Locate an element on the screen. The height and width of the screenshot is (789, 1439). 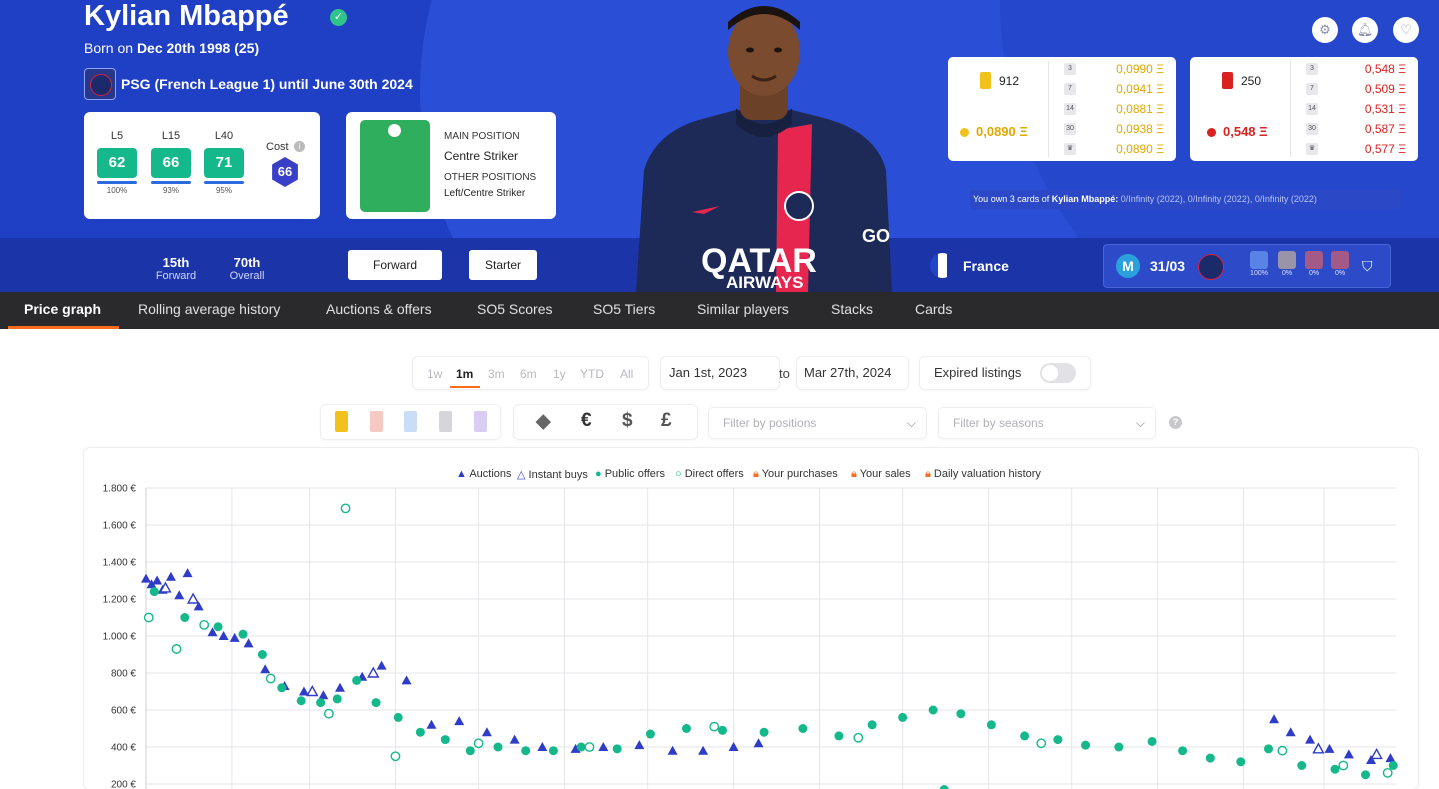
date-from-input: Jan 1st, 2023 is located at coordinates (720, 373).